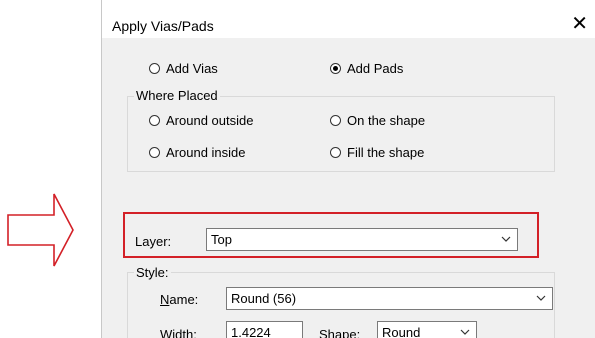  Describe the element at coordinates (340, 332) in the screenshot. I see `shape-label: Shape:` at that location.